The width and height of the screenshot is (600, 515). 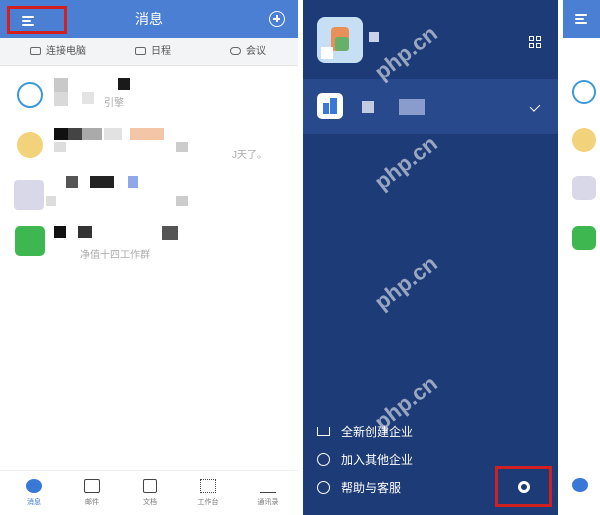 I want to click on schedule-button: 日程, so click(x=153, y=52).